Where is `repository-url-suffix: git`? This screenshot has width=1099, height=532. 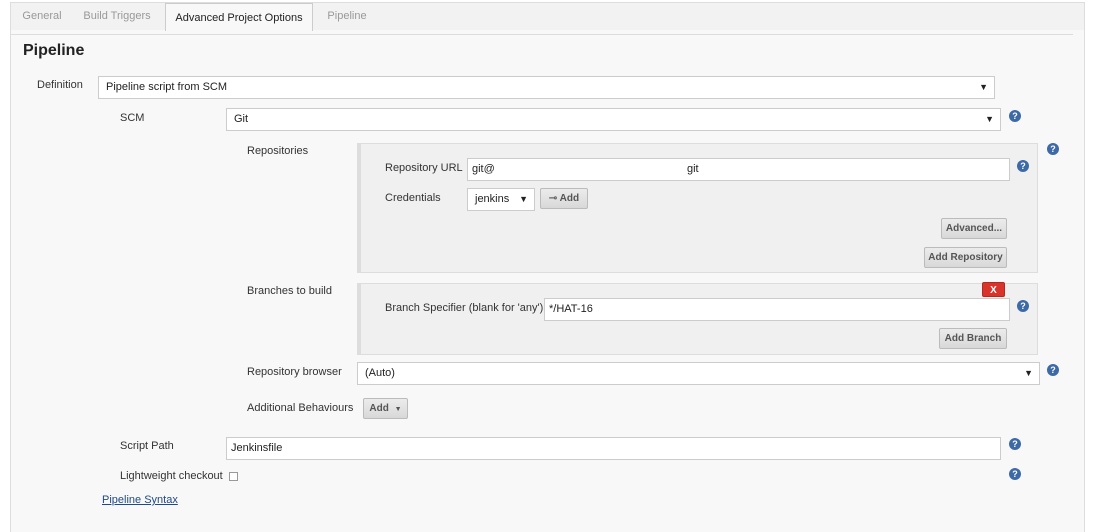 repository-url-suffix: git is located at coordinates (693, 169).